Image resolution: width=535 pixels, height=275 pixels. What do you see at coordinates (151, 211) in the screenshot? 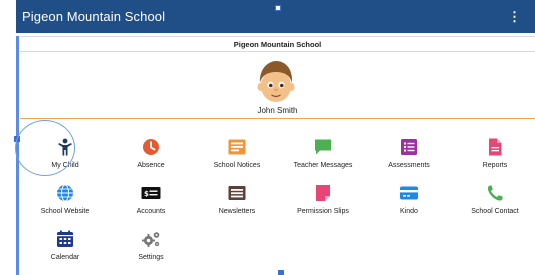
I see `tile-label: Accounts` at bounding box center [151, 211].